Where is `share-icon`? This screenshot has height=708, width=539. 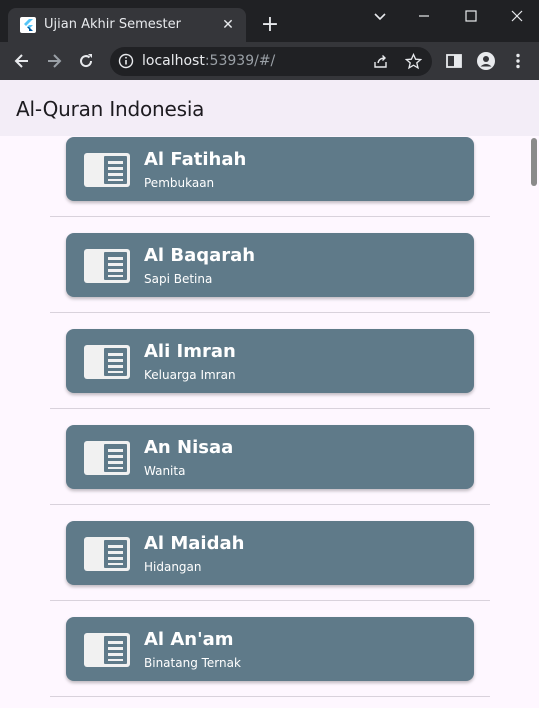
share-icon is located at coordinates (380, 61).